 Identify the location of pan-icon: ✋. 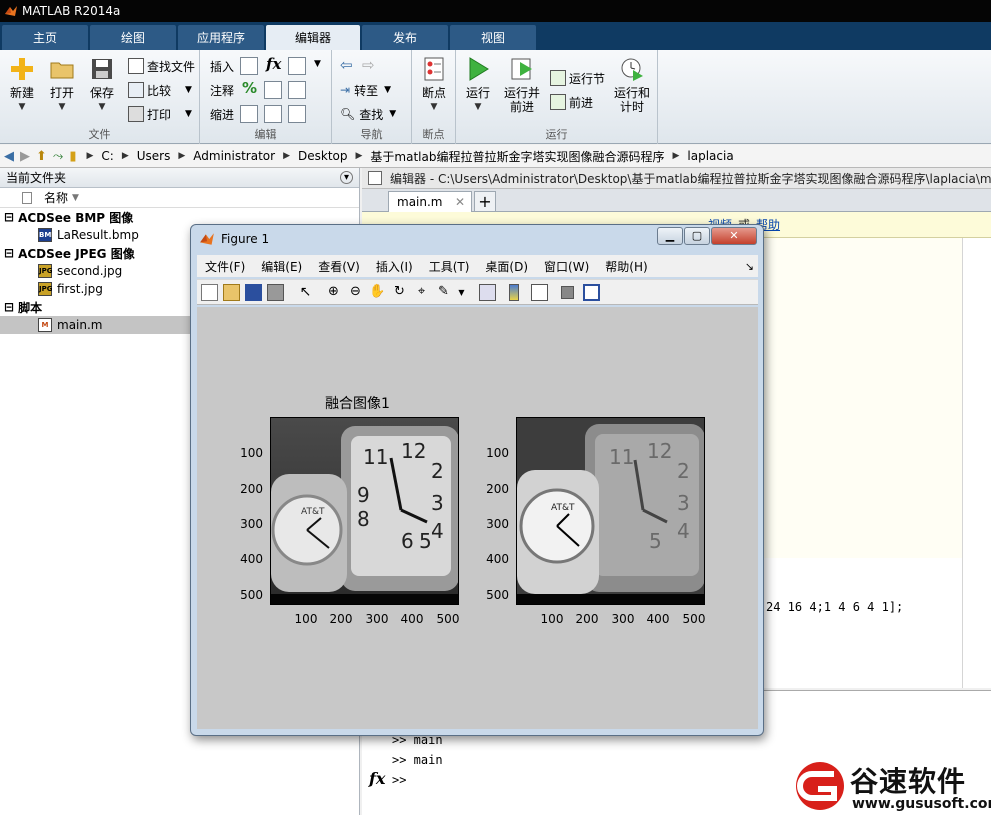
(377, 292).